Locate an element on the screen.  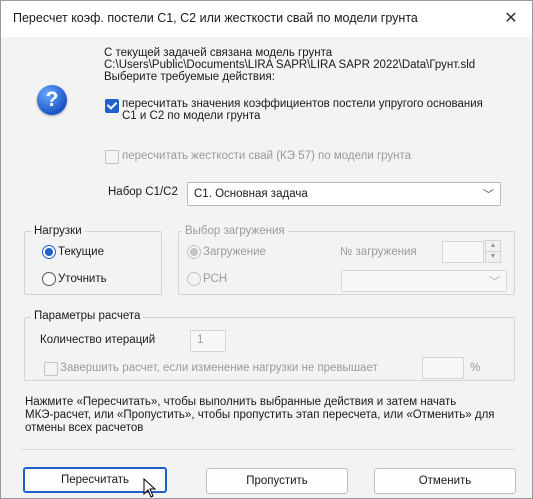
iterations-value: 1 is located at coordinates (200, 340).